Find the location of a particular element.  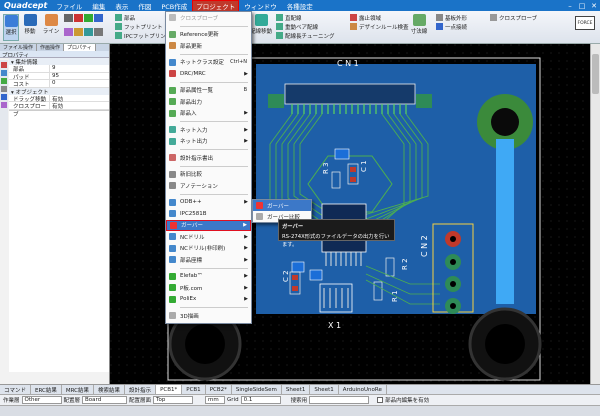

edit-checkbox is located at coordinates (380, 400).